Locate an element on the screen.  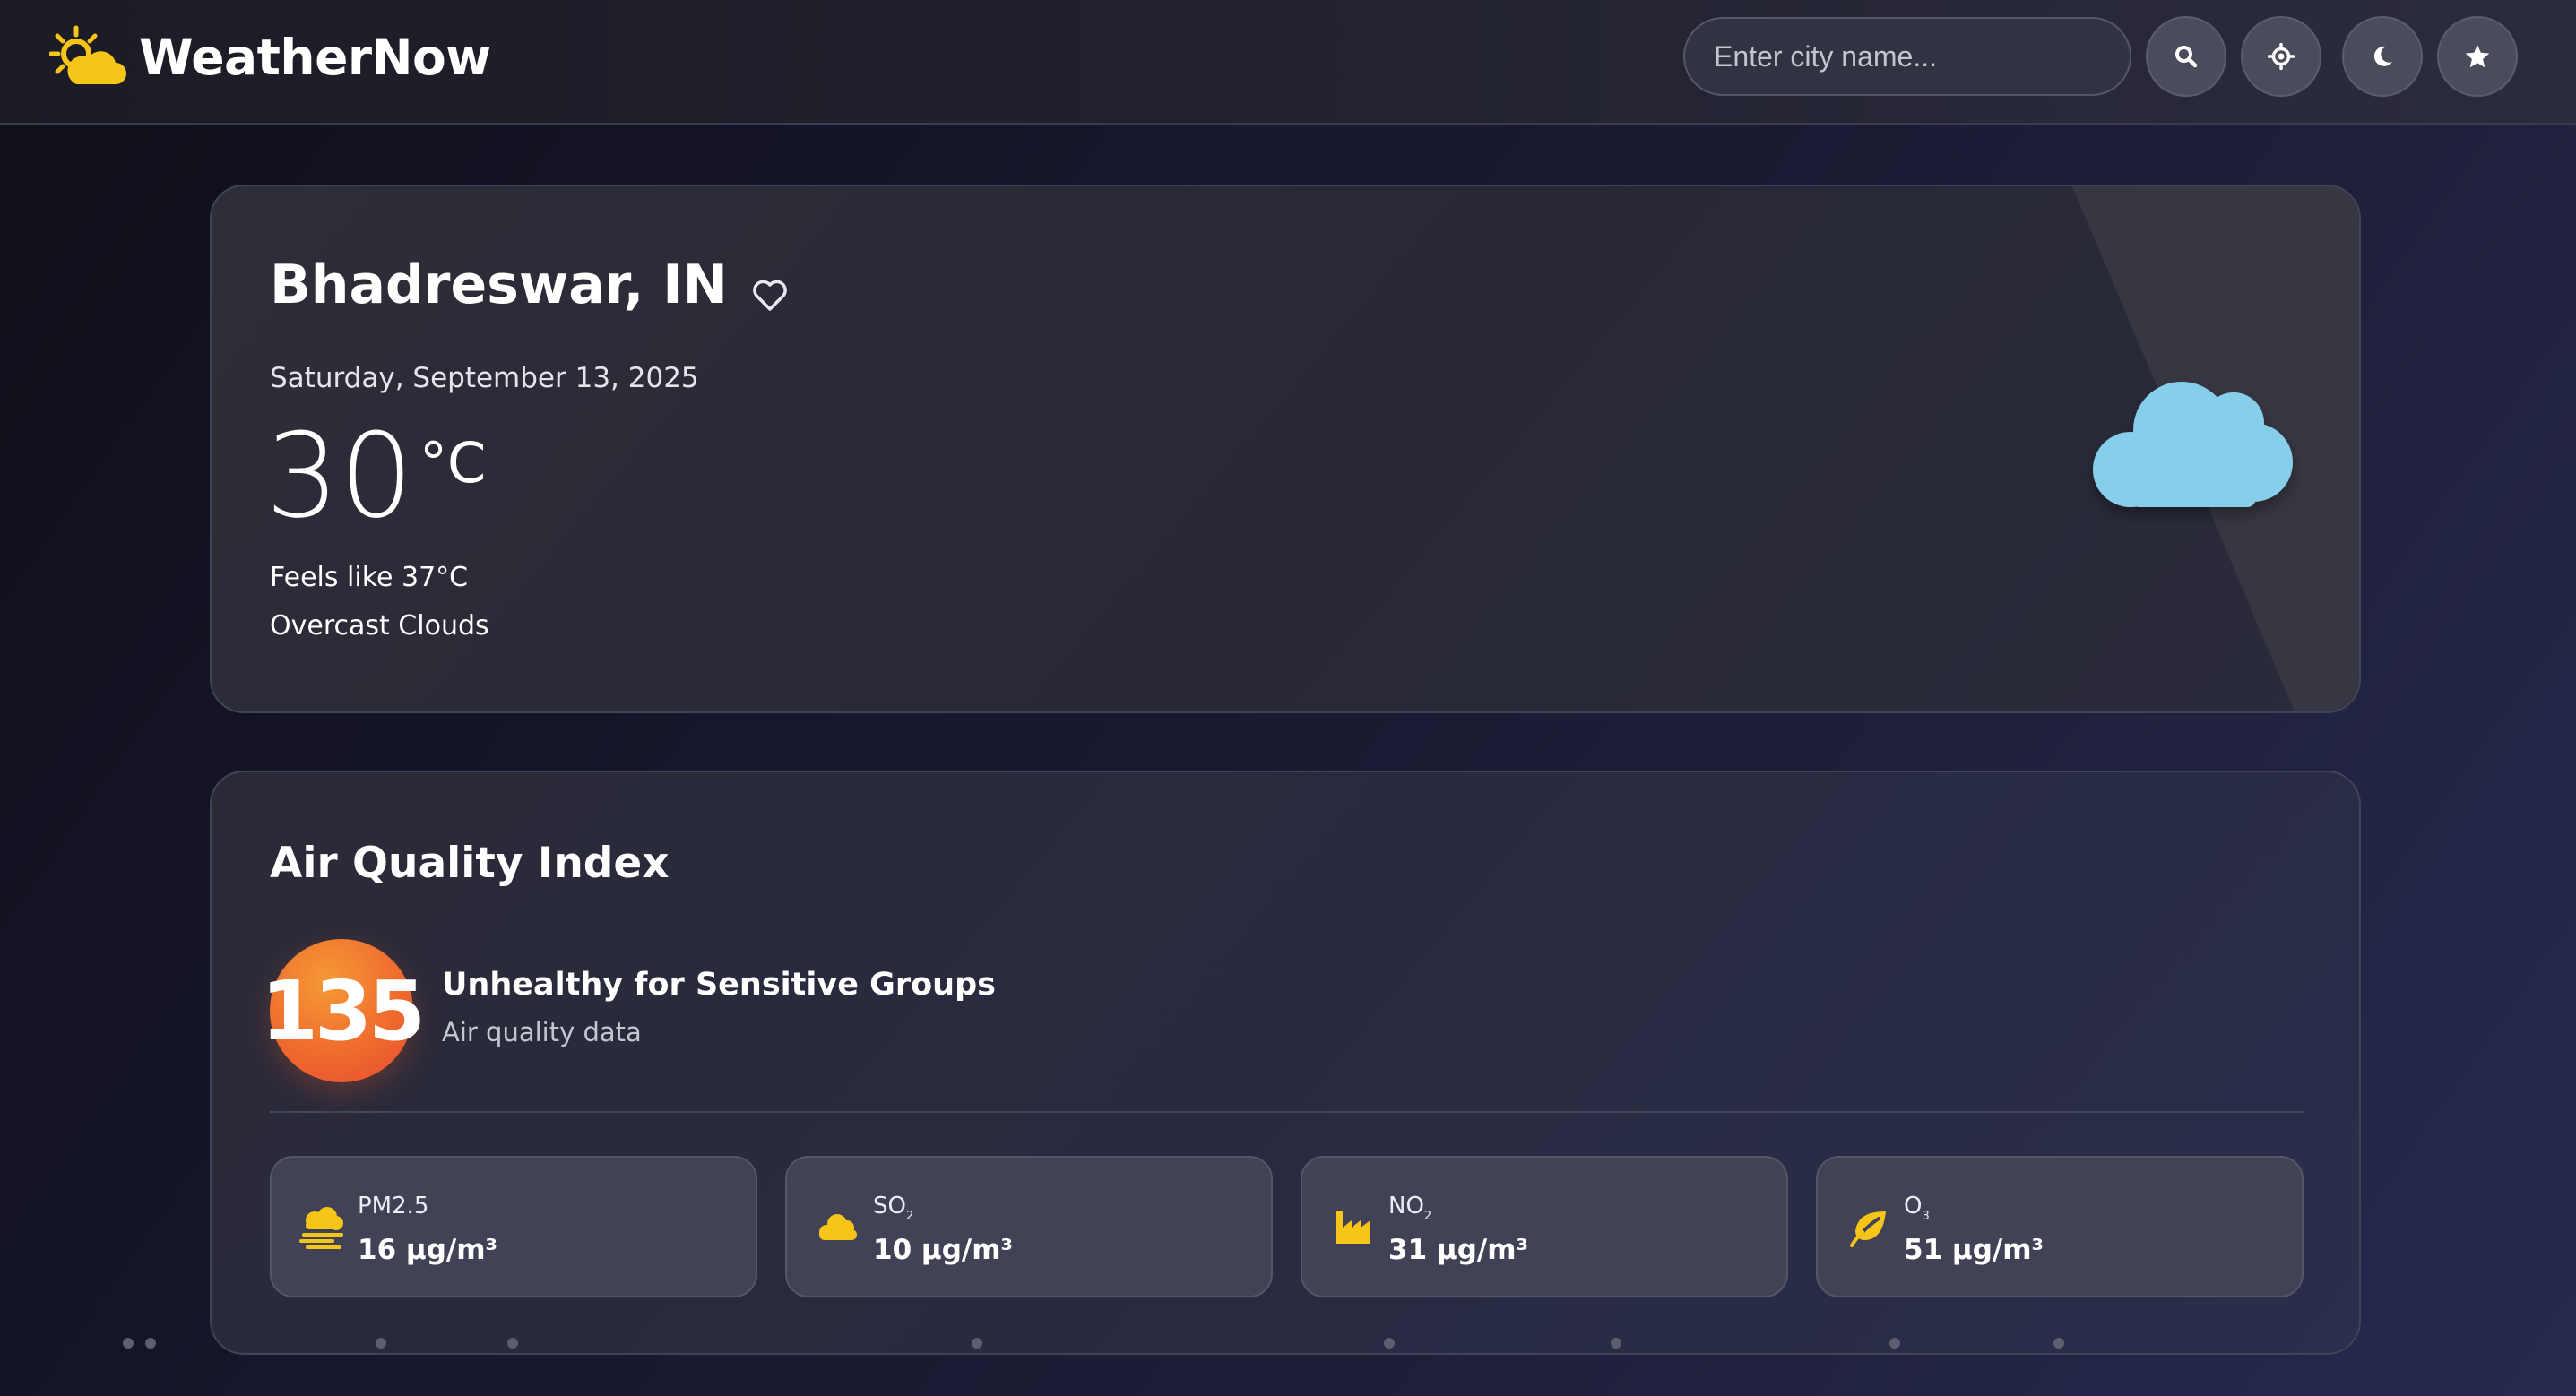
current-date: Saturday, September 13, 2025 is located at coordinates (484, 378).